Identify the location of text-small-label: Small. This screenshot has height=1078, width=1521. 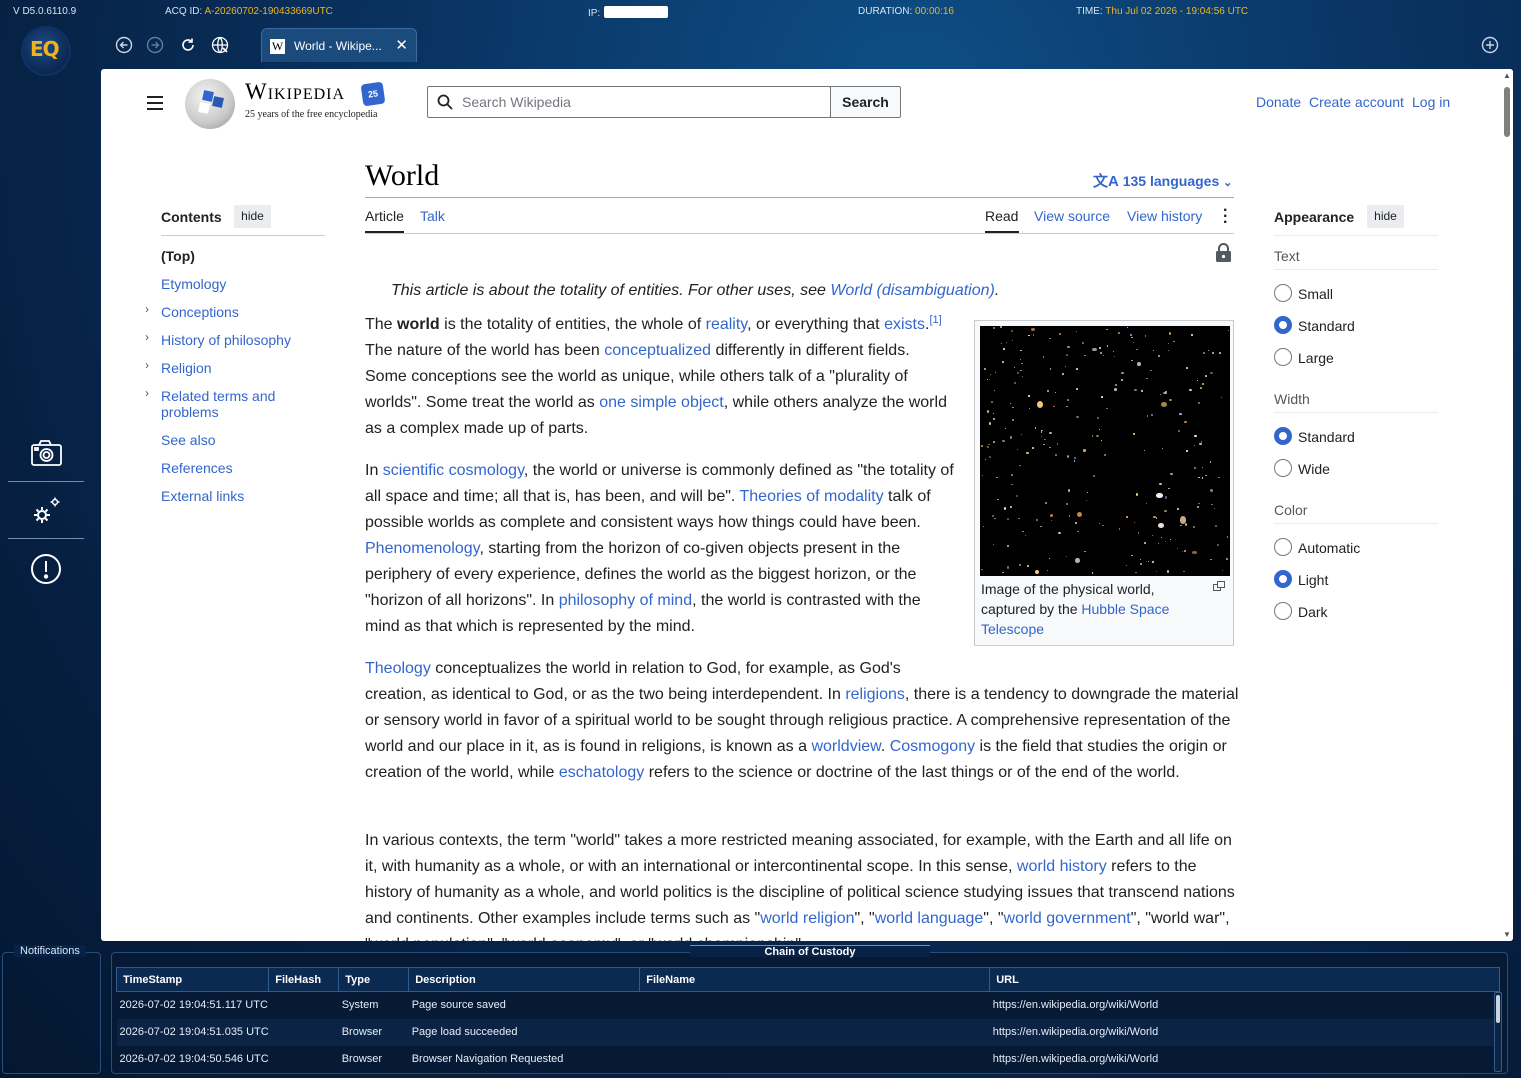
(1315, 294).